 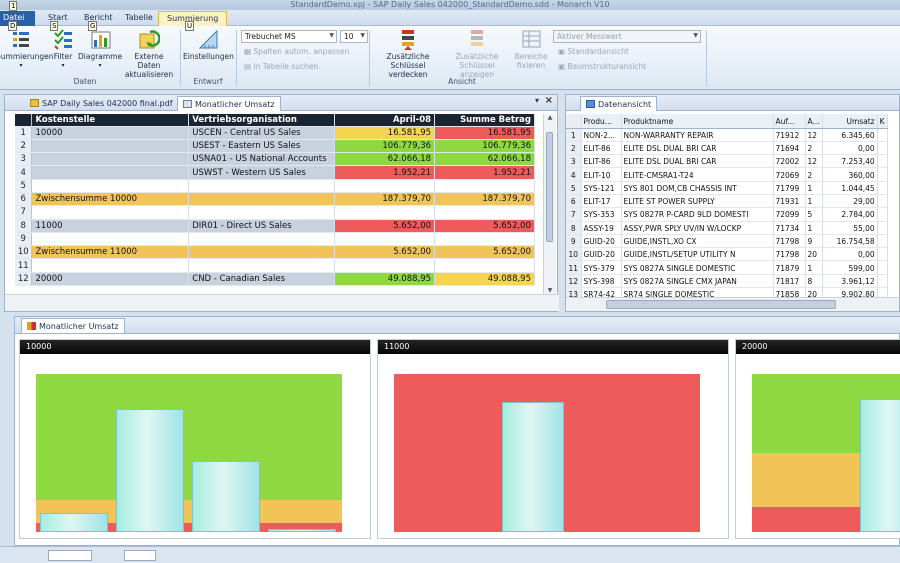 I want to click on table-cell: USEST - Eastern US Sales, so click(x=262, y=146).